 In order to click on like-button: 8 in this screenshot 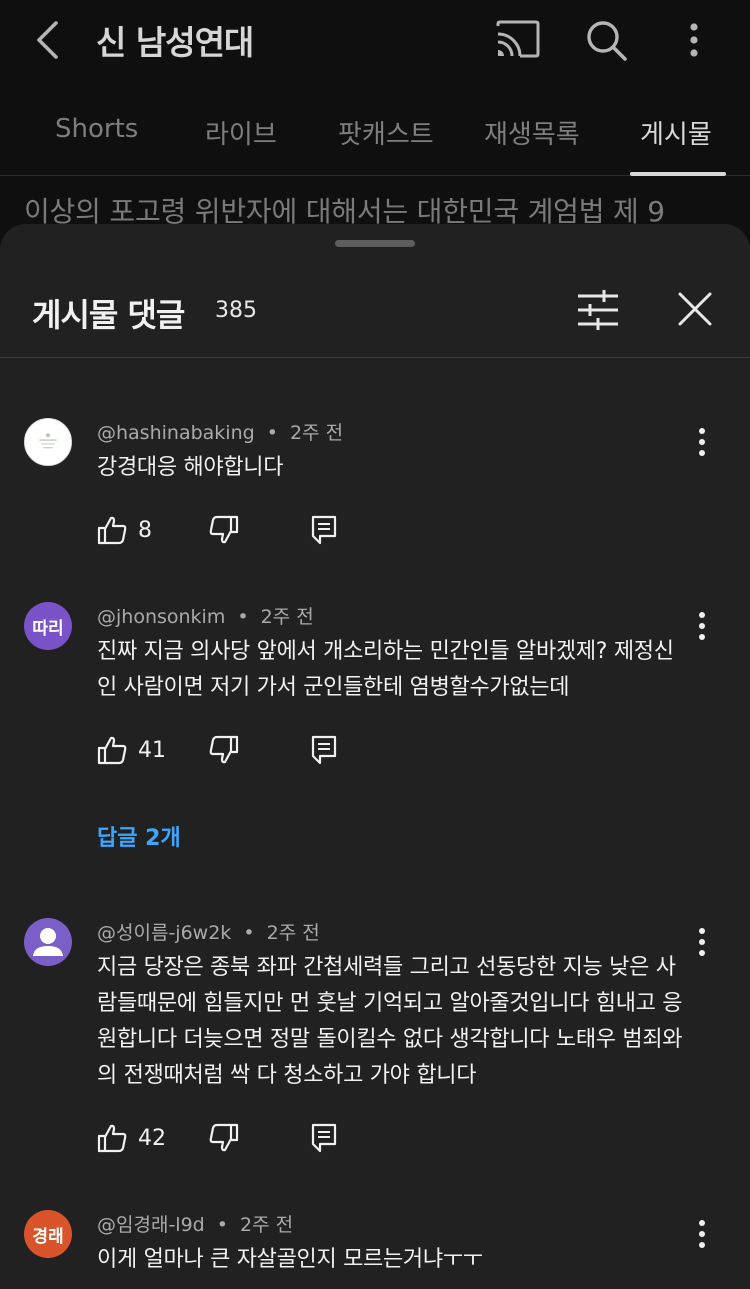, I will do `click(124, 530)`.